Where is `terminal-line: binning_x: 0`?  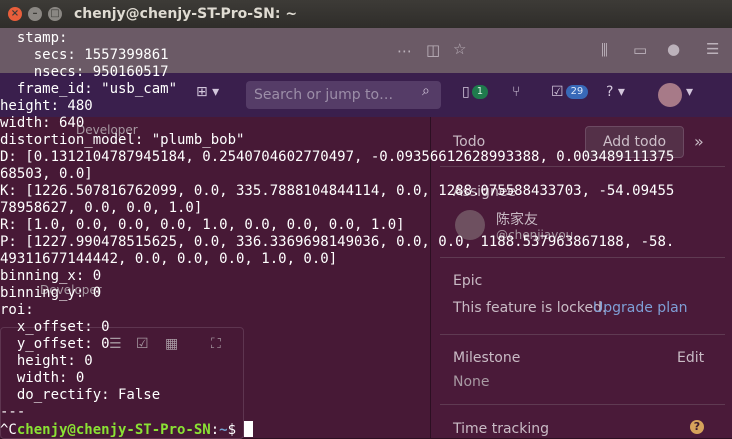 terminal-line: binning_x: 0 is located at coordinates (51, 276).